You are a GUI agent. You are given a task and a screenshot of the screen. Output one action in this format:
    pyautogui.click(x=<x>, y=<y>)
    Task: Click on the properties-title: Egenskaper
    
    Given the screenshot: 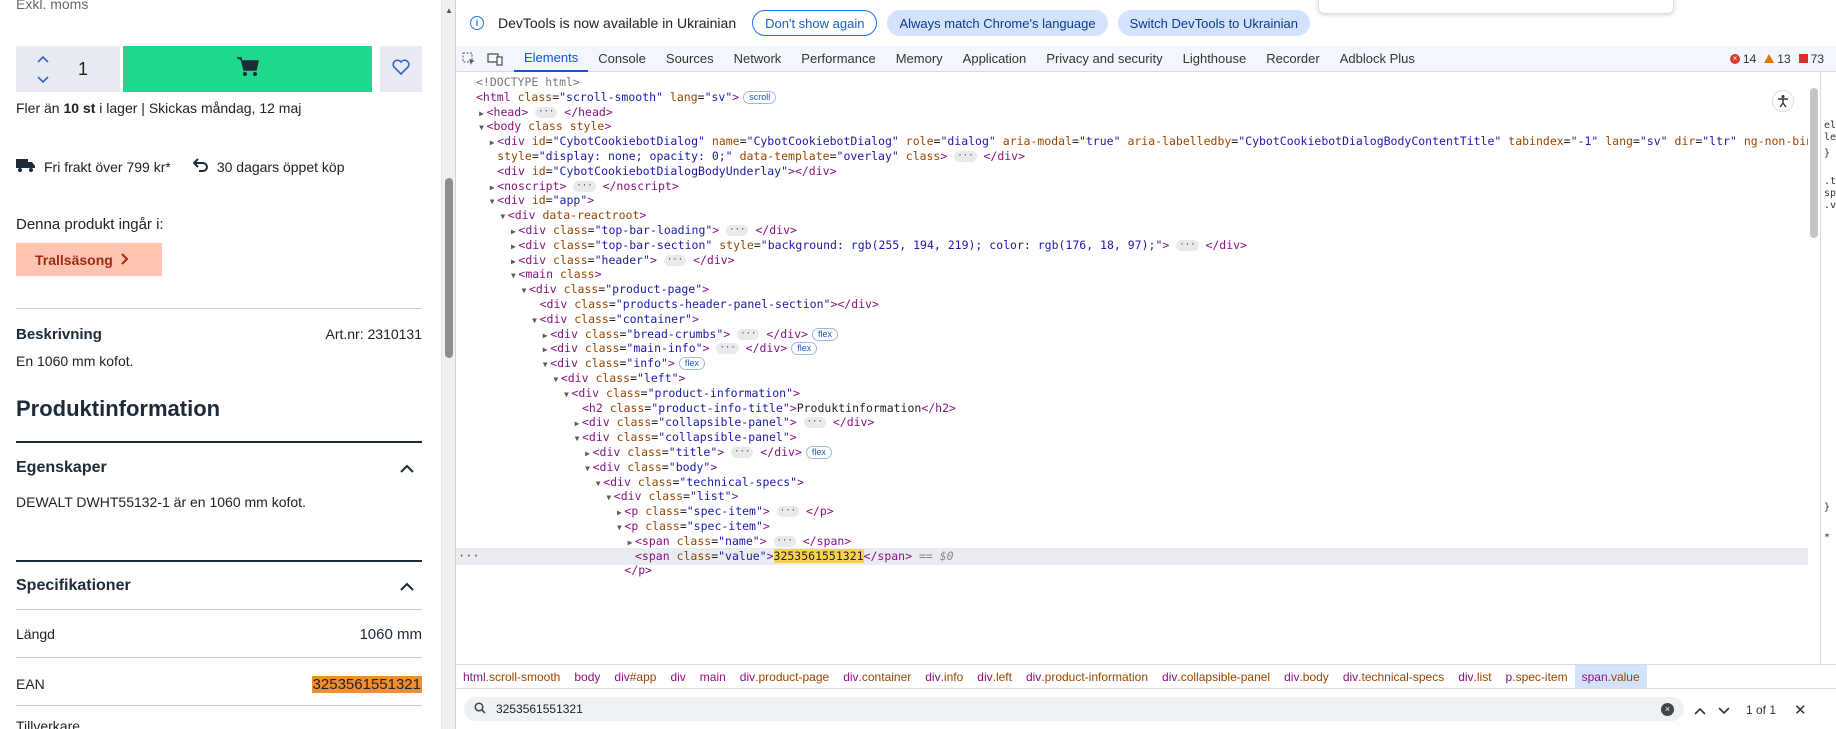 What is the action you would take?
    pyautogui.click(x=219, y=468)
    